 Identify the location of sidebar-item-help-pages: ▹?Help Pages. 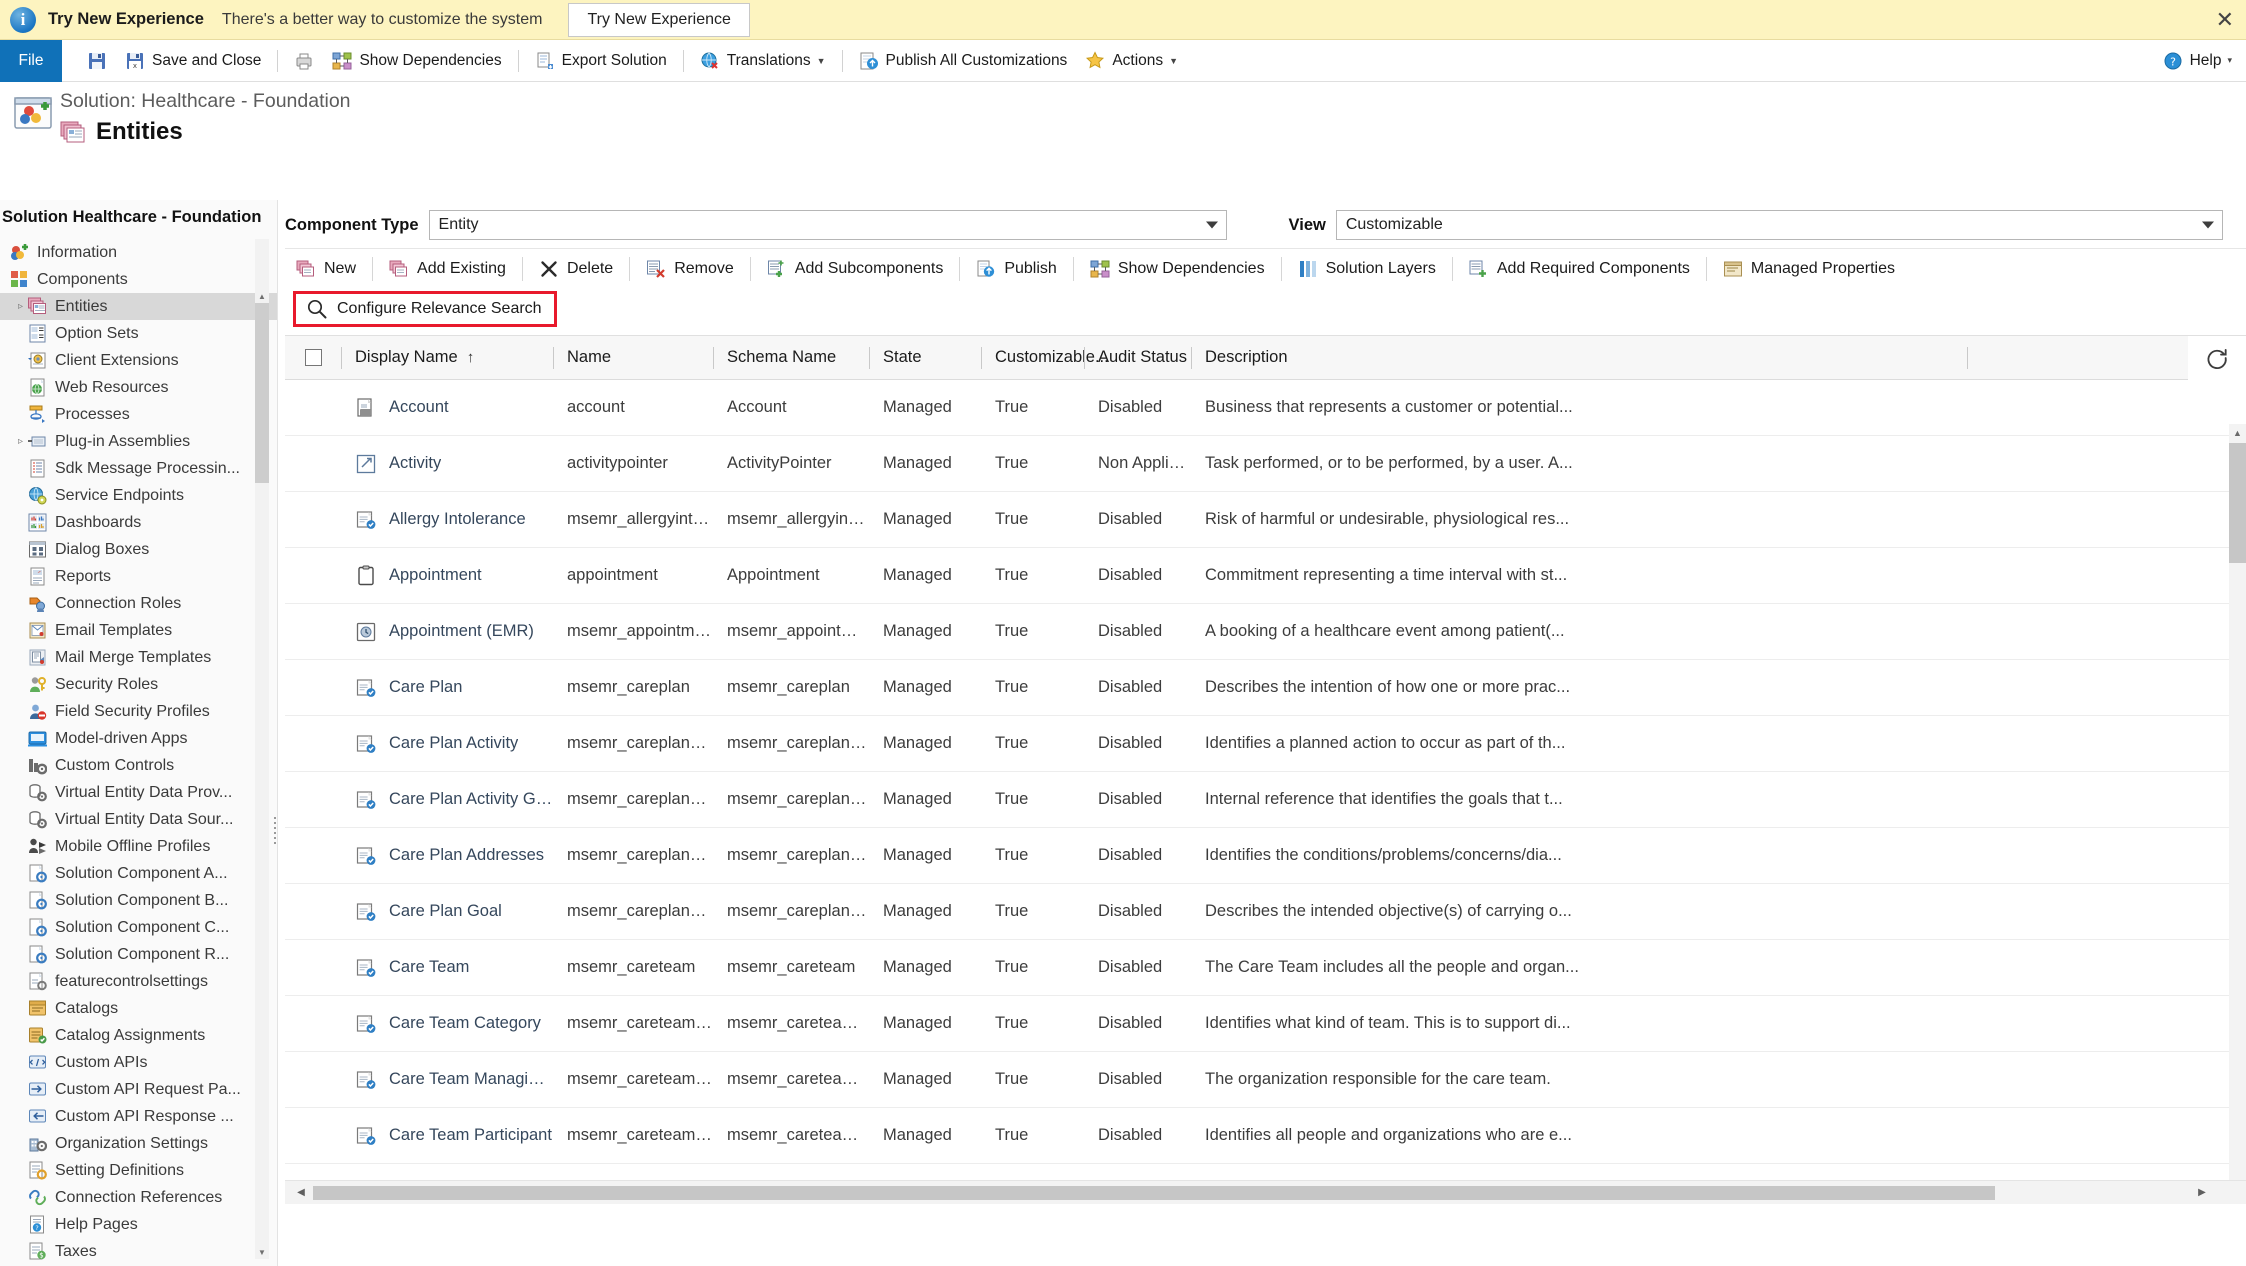
(138, 1224).